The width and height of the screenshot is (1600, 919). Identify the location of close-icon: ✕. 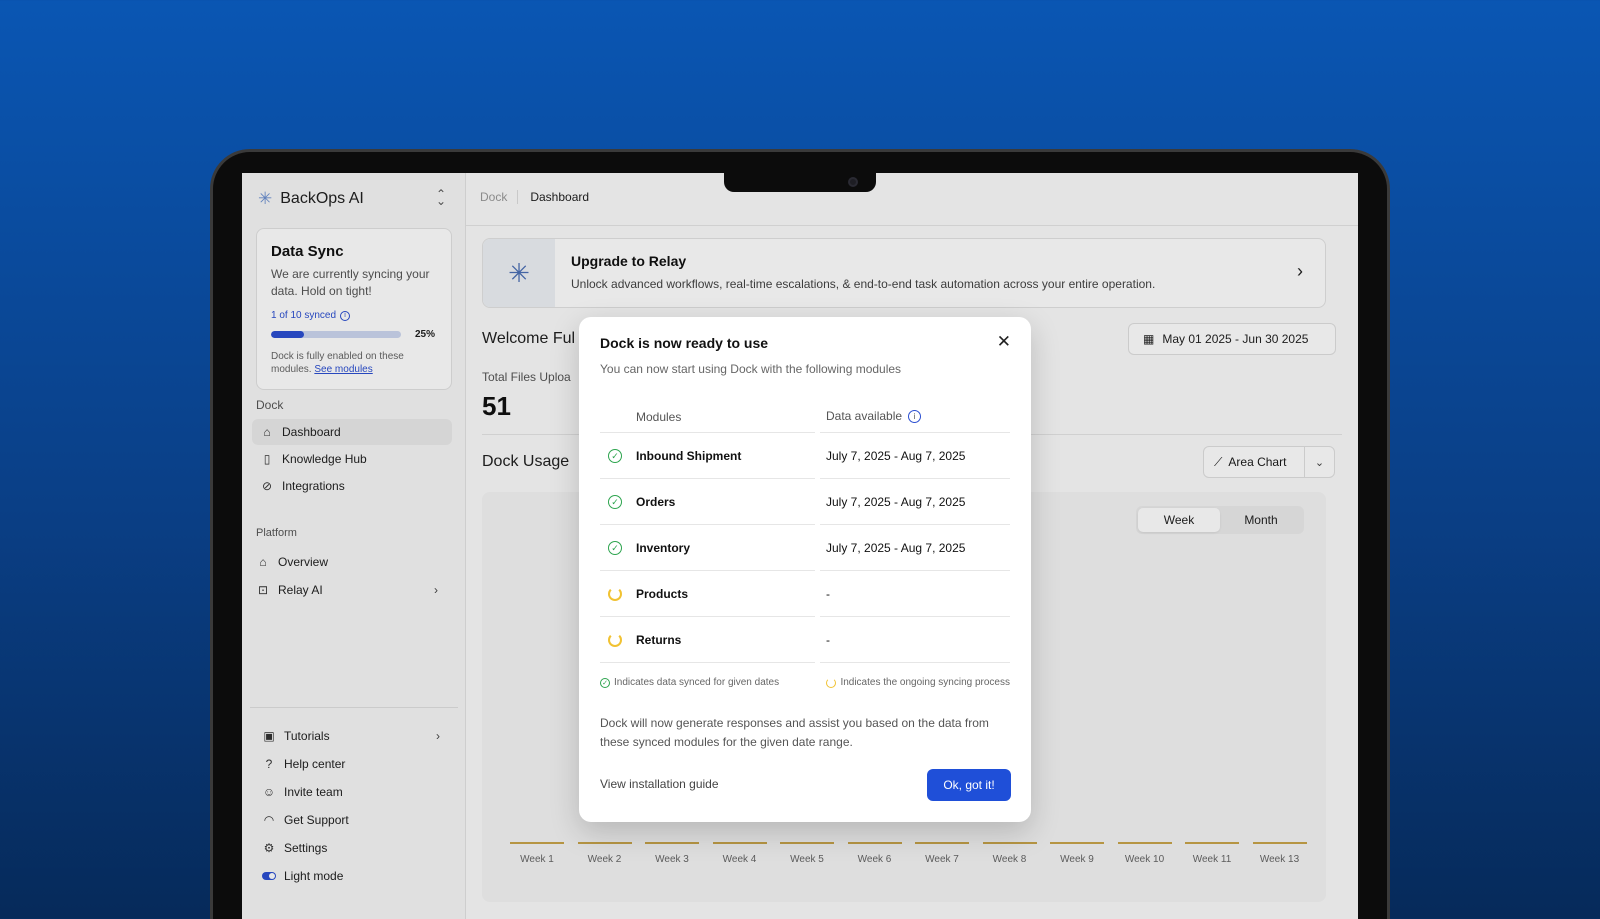
(1004, 342).